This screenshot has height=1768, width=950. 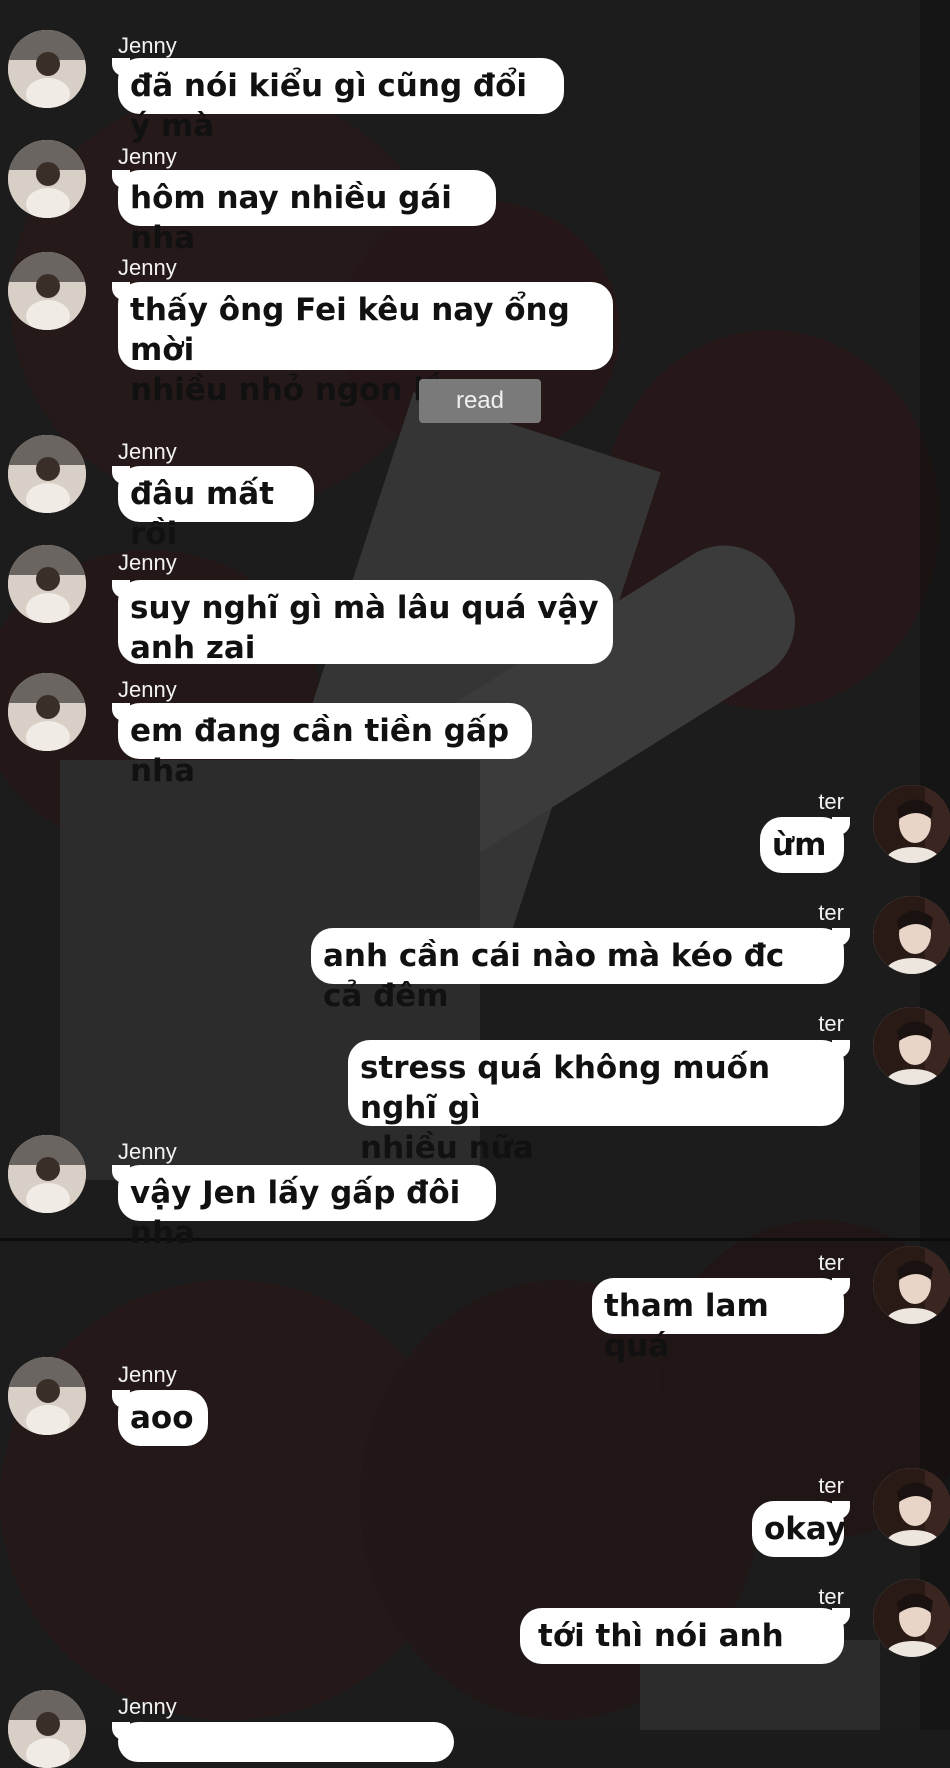 What do you see at coordinates (304, 1208) in the screenshot?
I see `message-bubble: vậy Jen lấy gấp đôi nha` at bounding box center [304, 1208].